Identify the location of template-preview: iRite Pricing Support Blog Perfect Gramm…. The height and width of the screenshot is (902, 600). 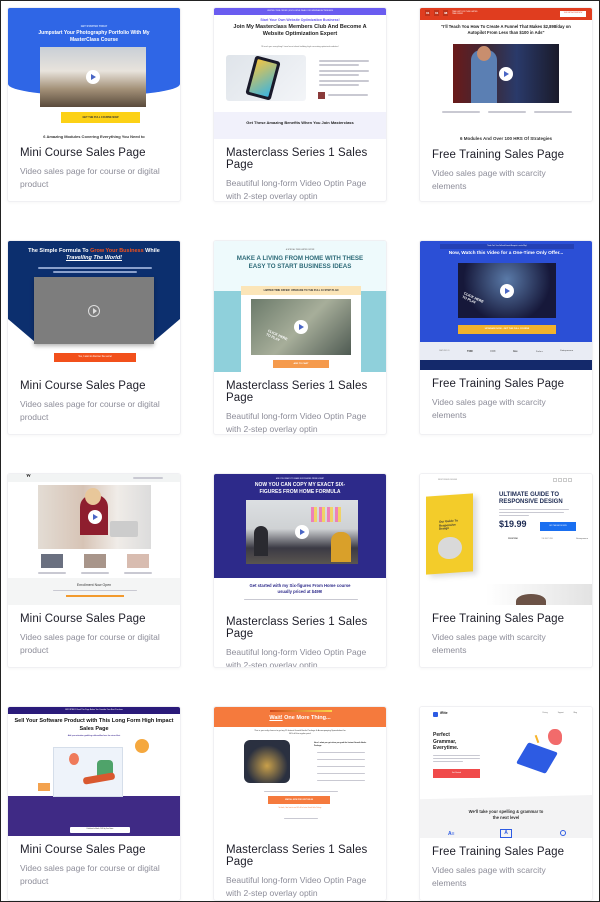
(506, 772).